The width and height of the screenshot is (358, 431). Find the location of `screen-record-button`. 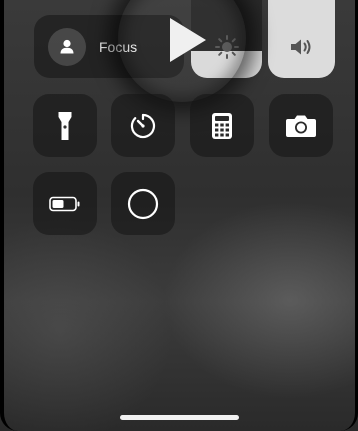

screen-record-button is located at coordinates (143, 203).